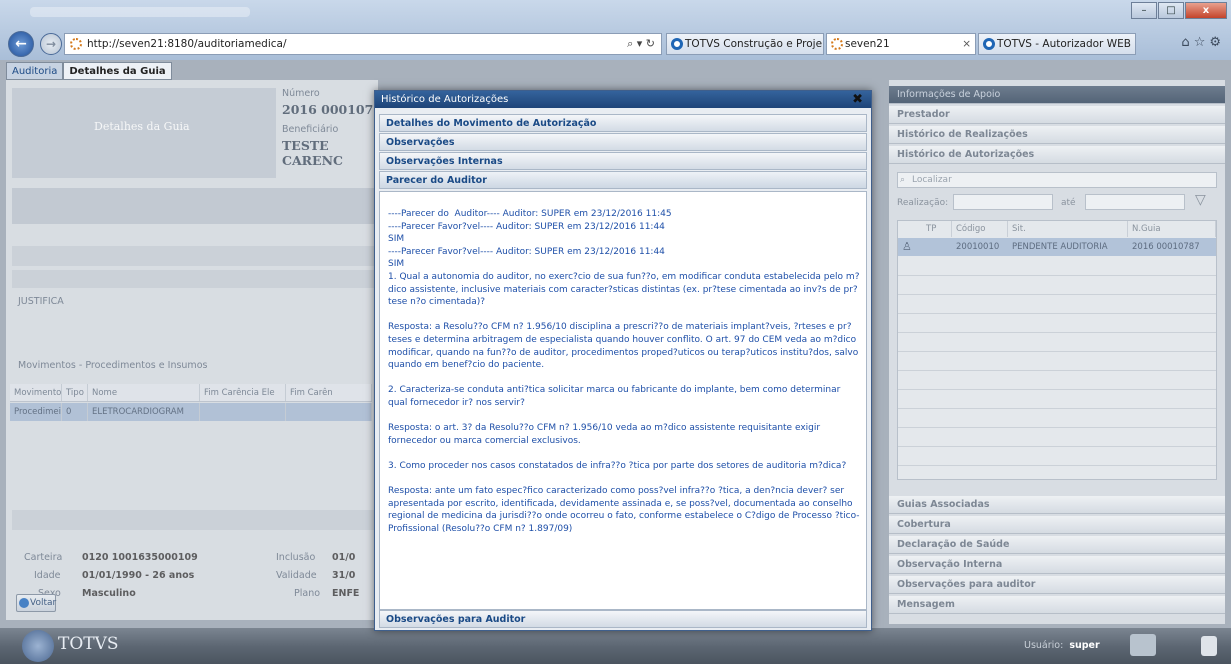 The image size is (1231, 664). What do you see at coordinates (1060, 247) in the screenshot?
I see `cell-situacao: PENDENTE AUDITORIA` at bounding box center [1060, 247].